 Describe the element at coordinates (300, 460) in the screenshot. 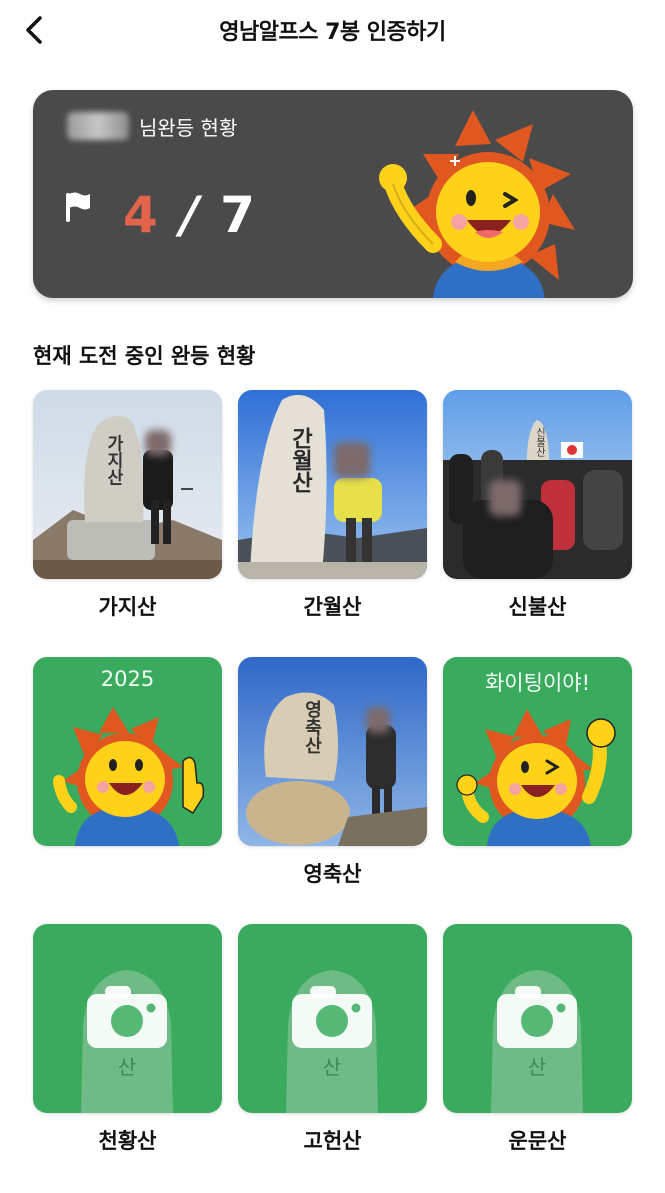

I see `stone-text: 간월산` at that location.